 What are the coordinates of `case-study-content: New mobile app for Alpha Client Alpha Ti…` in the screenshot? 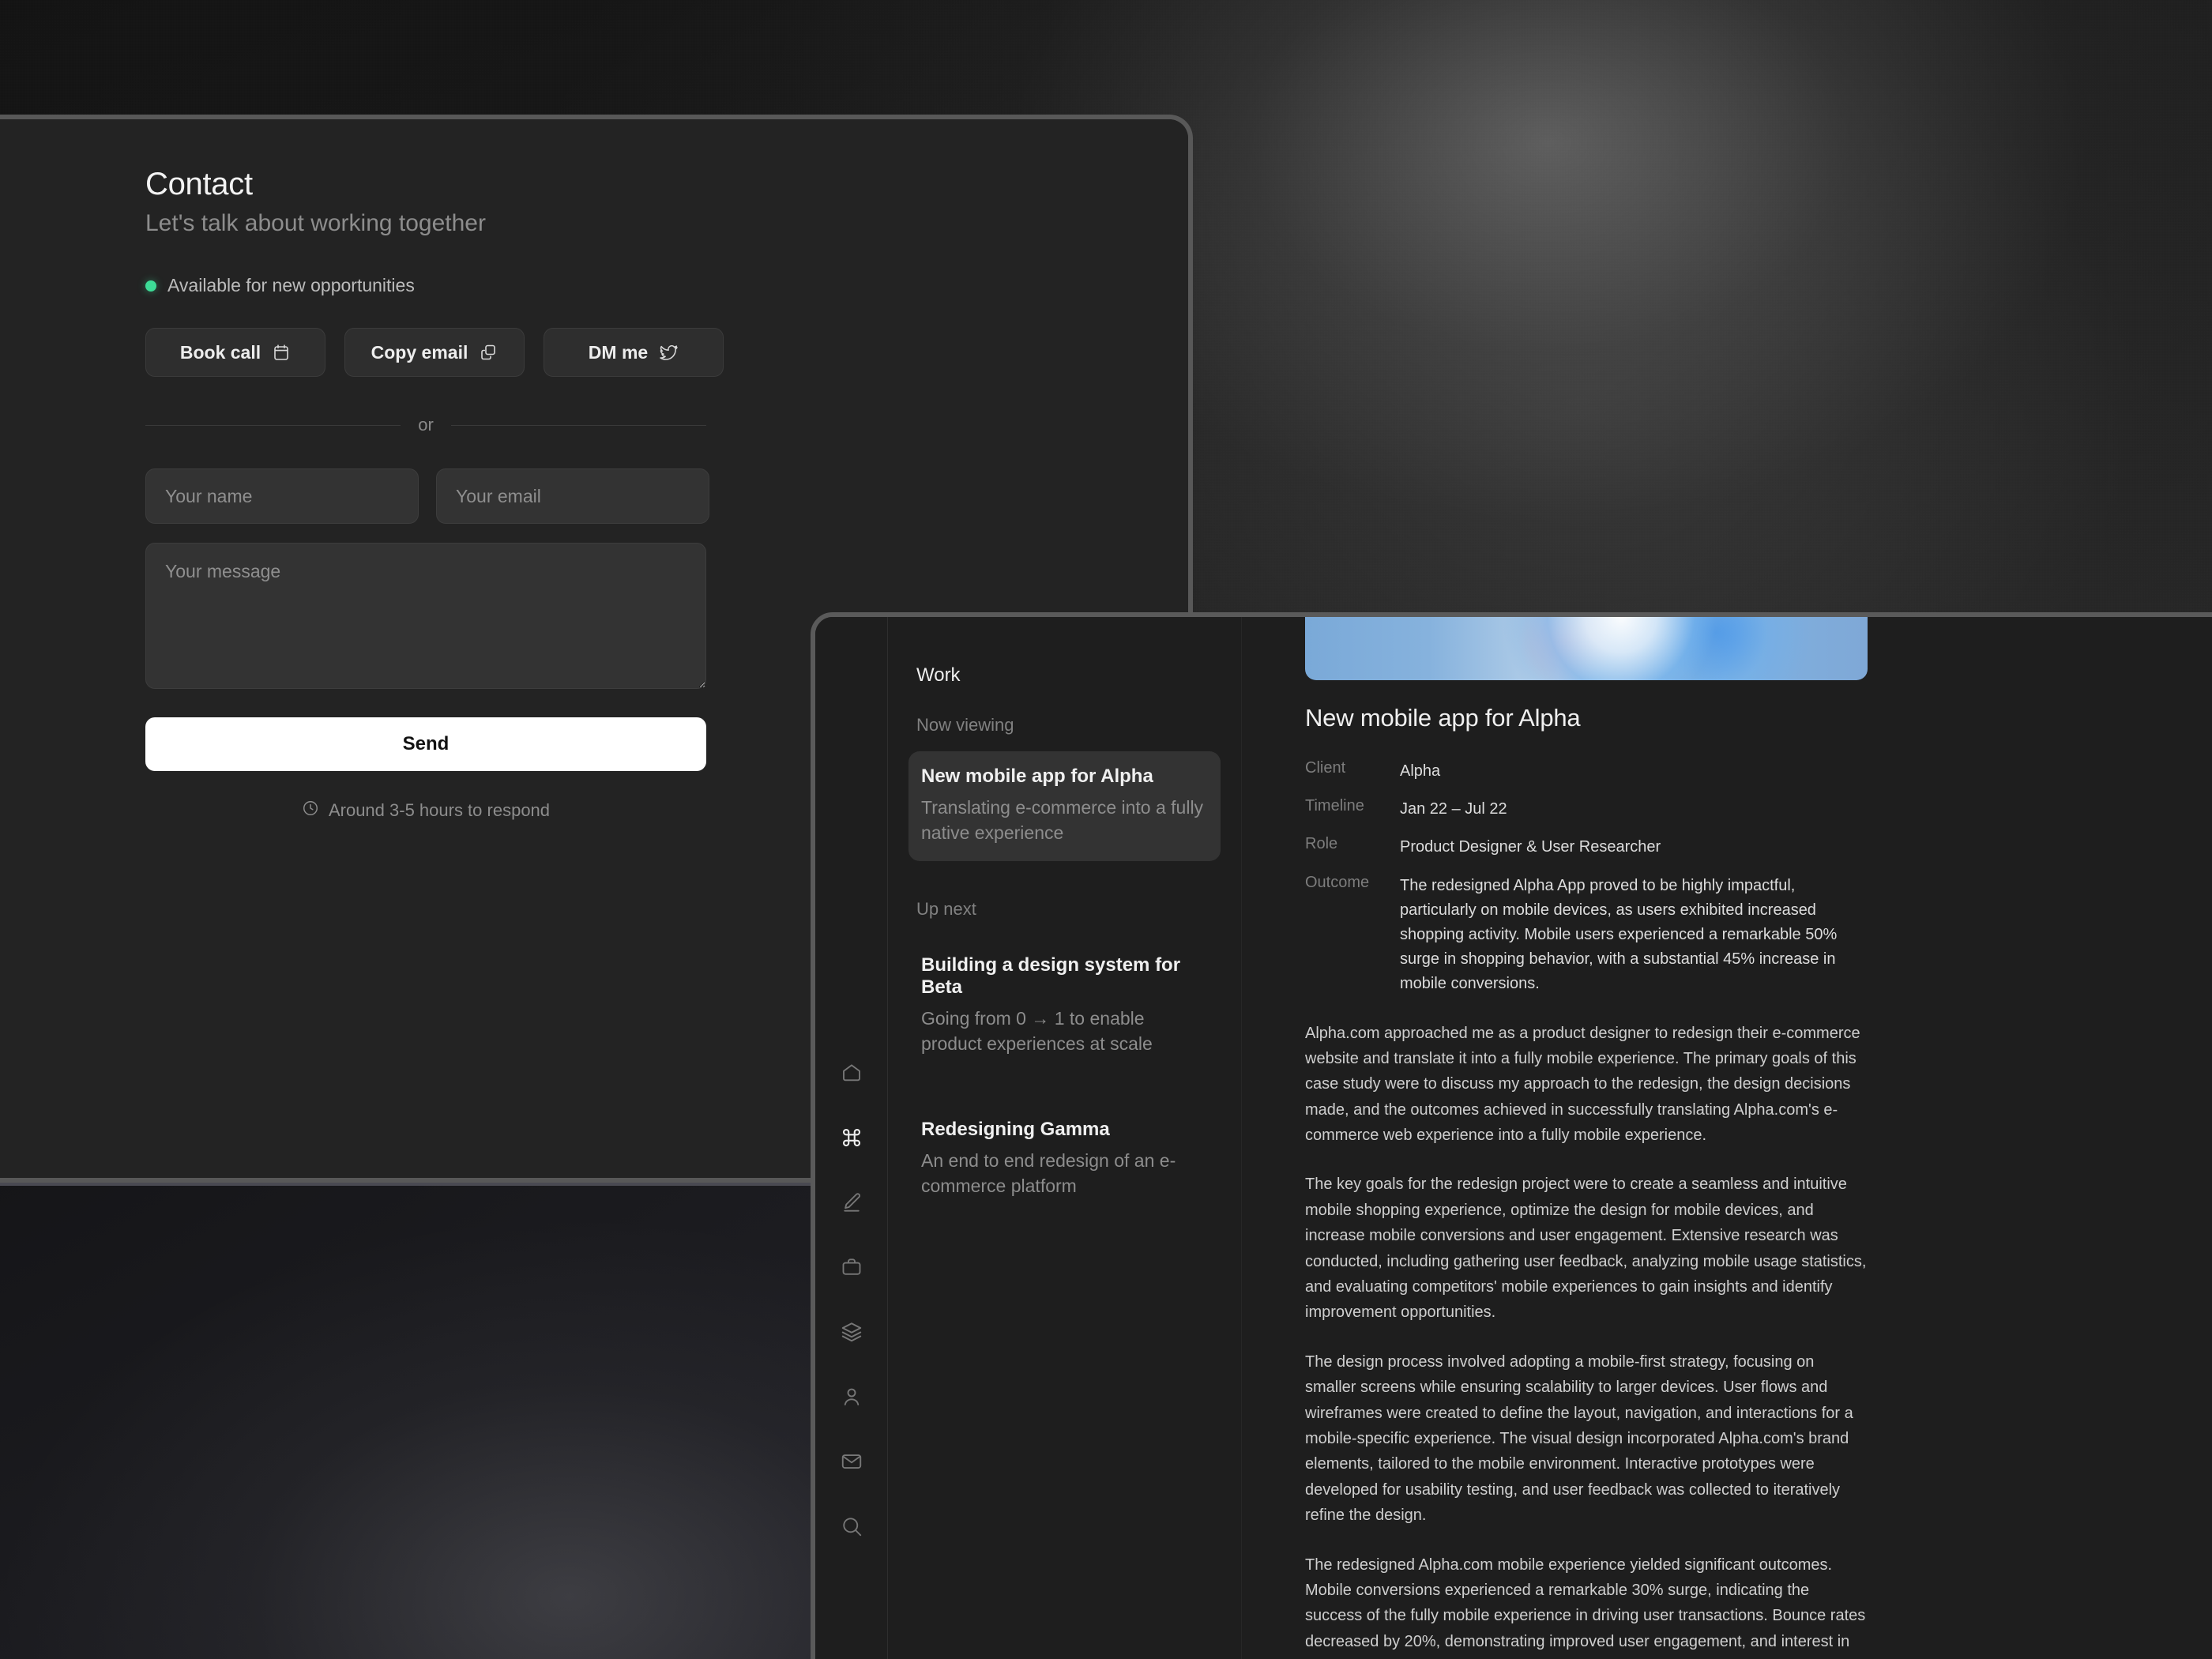 It's located at (1586, 1182).